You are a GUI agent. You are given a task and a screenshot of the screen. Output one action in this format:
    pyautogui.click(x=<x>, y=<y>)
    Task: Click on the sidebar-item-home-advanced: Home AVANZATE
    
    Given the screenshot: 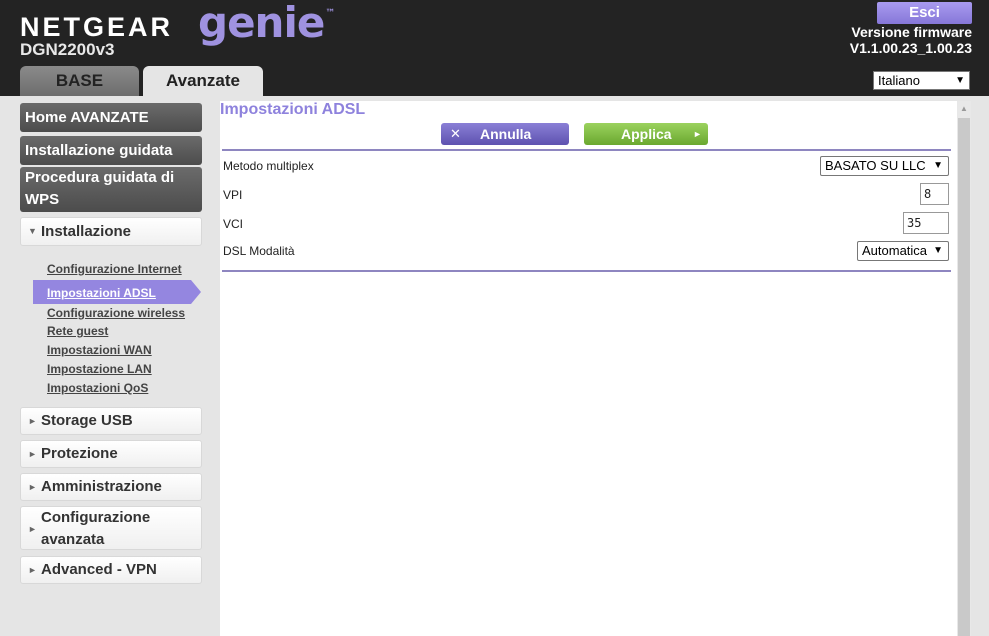 What is the action you would take?
    pyautogui.click(x=111, y=117)
    